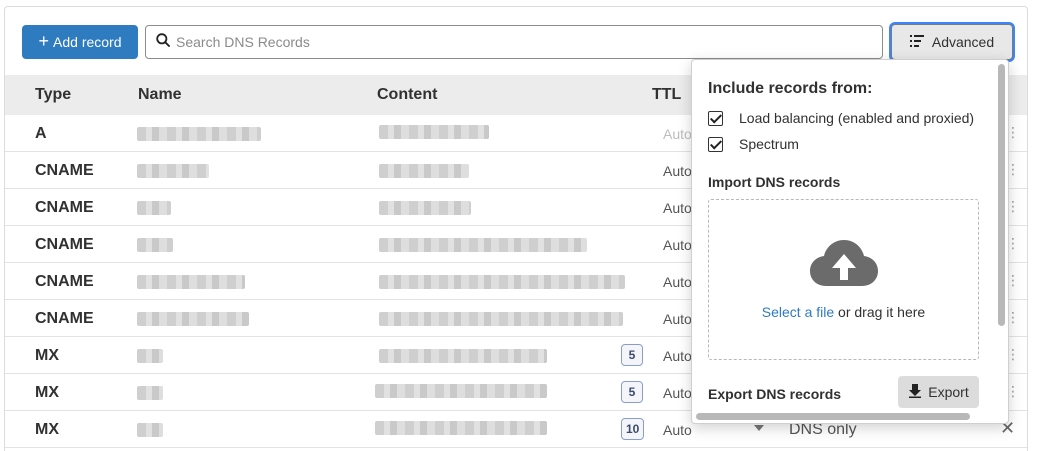  Describe the element at coordinates (44, 41) in the screenshot. I see `plus-icon: +` at that location.